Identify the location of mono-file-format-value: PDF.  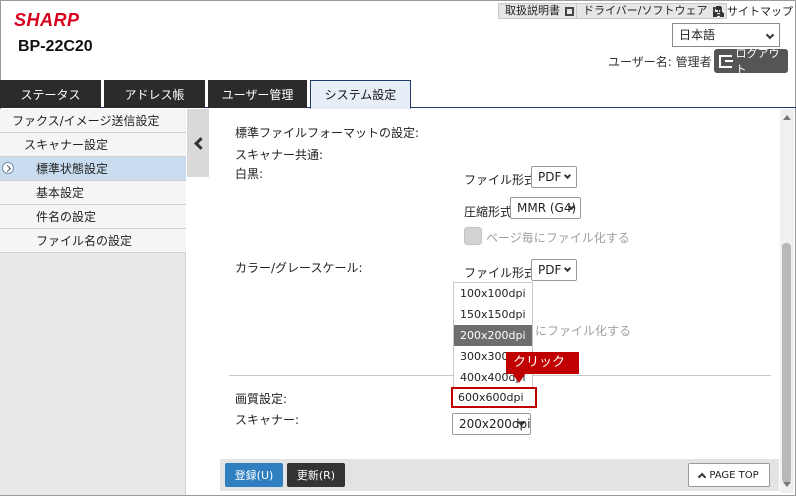
(550, 177).